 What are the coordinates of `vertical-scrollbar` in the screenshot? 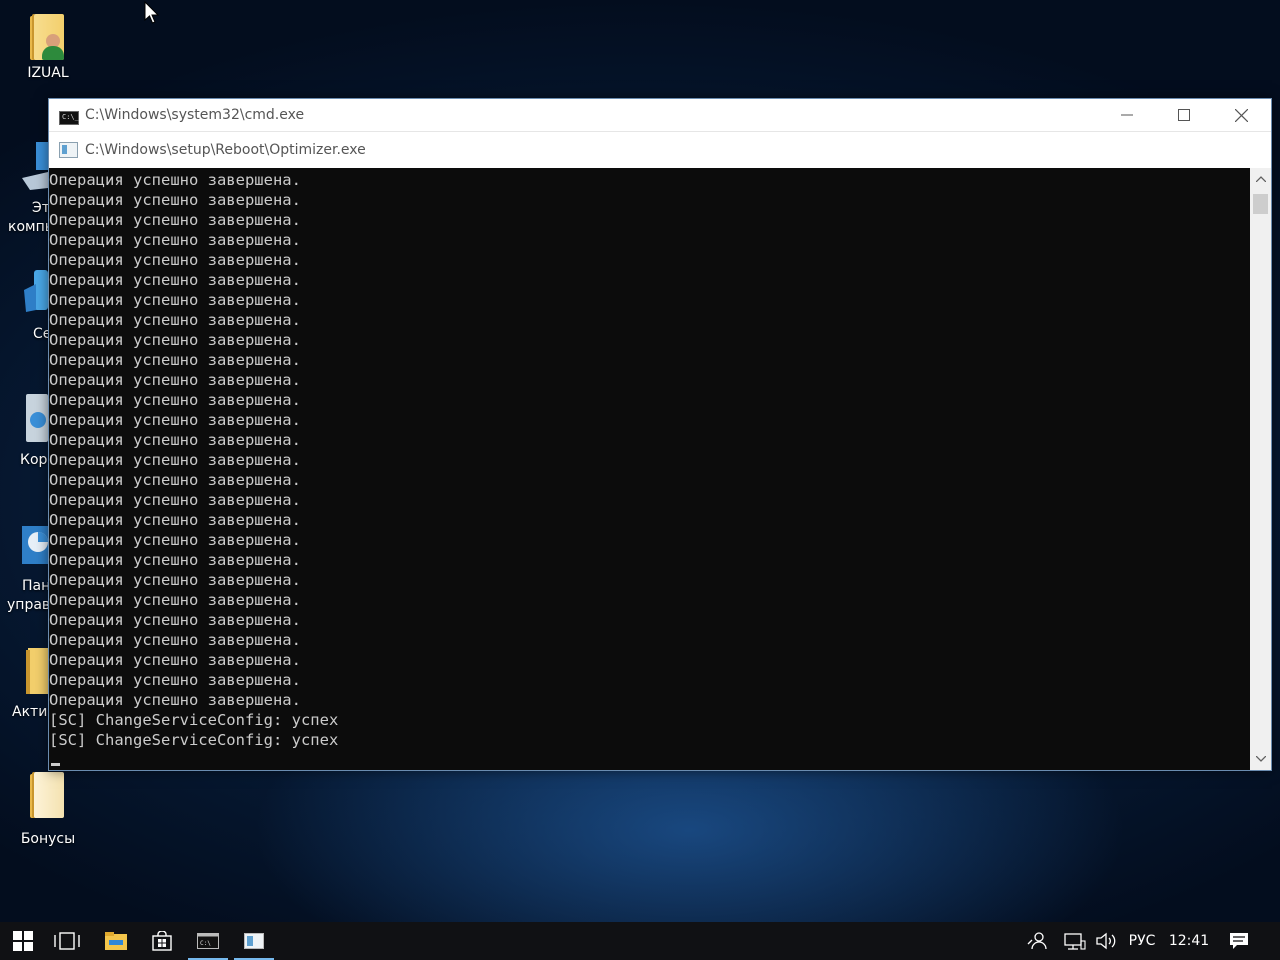 It's located at (1260, 469).